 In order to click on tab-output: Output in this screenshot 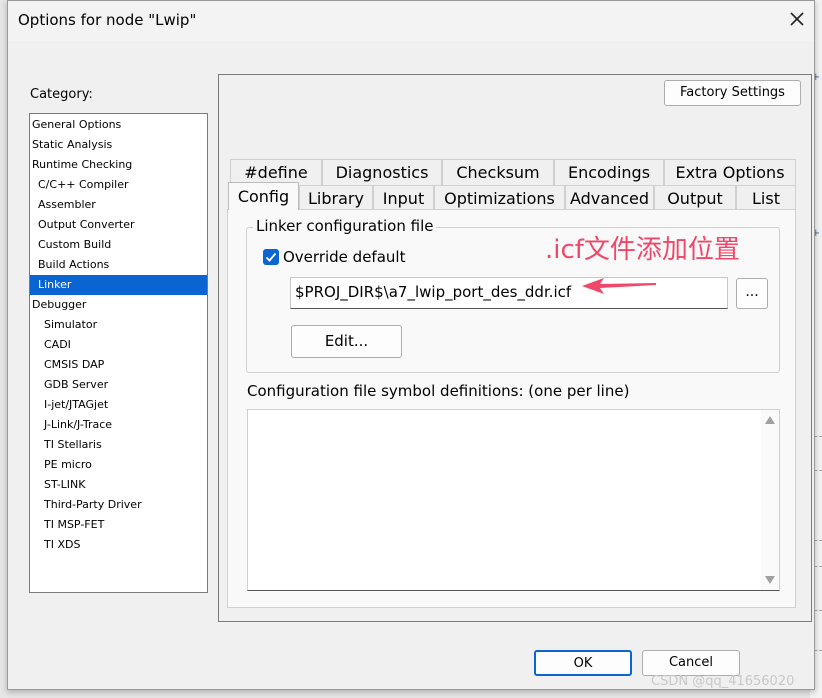, I will do `click(695, 197)`.